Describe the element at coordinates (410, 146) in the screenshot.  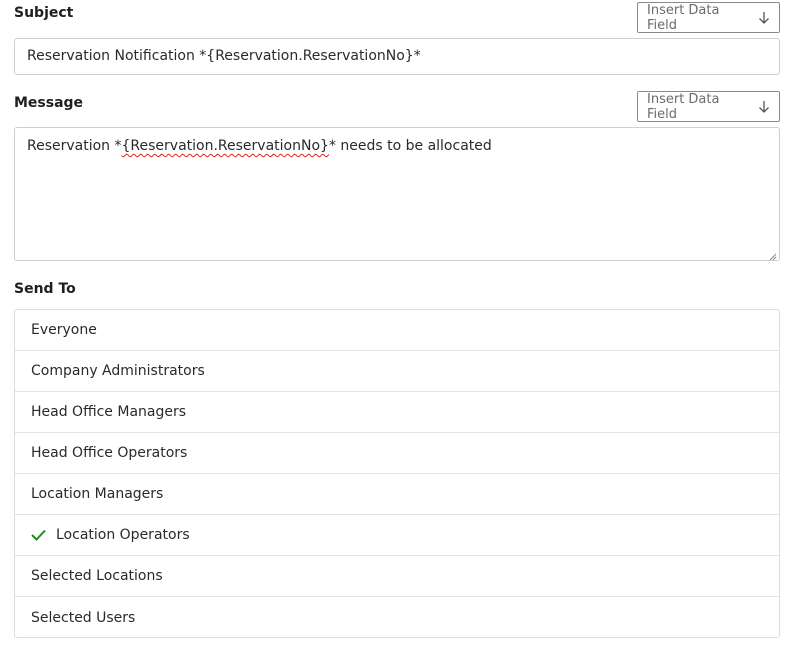
I see `message-text-suffix: * needs to be allocated` at that location.